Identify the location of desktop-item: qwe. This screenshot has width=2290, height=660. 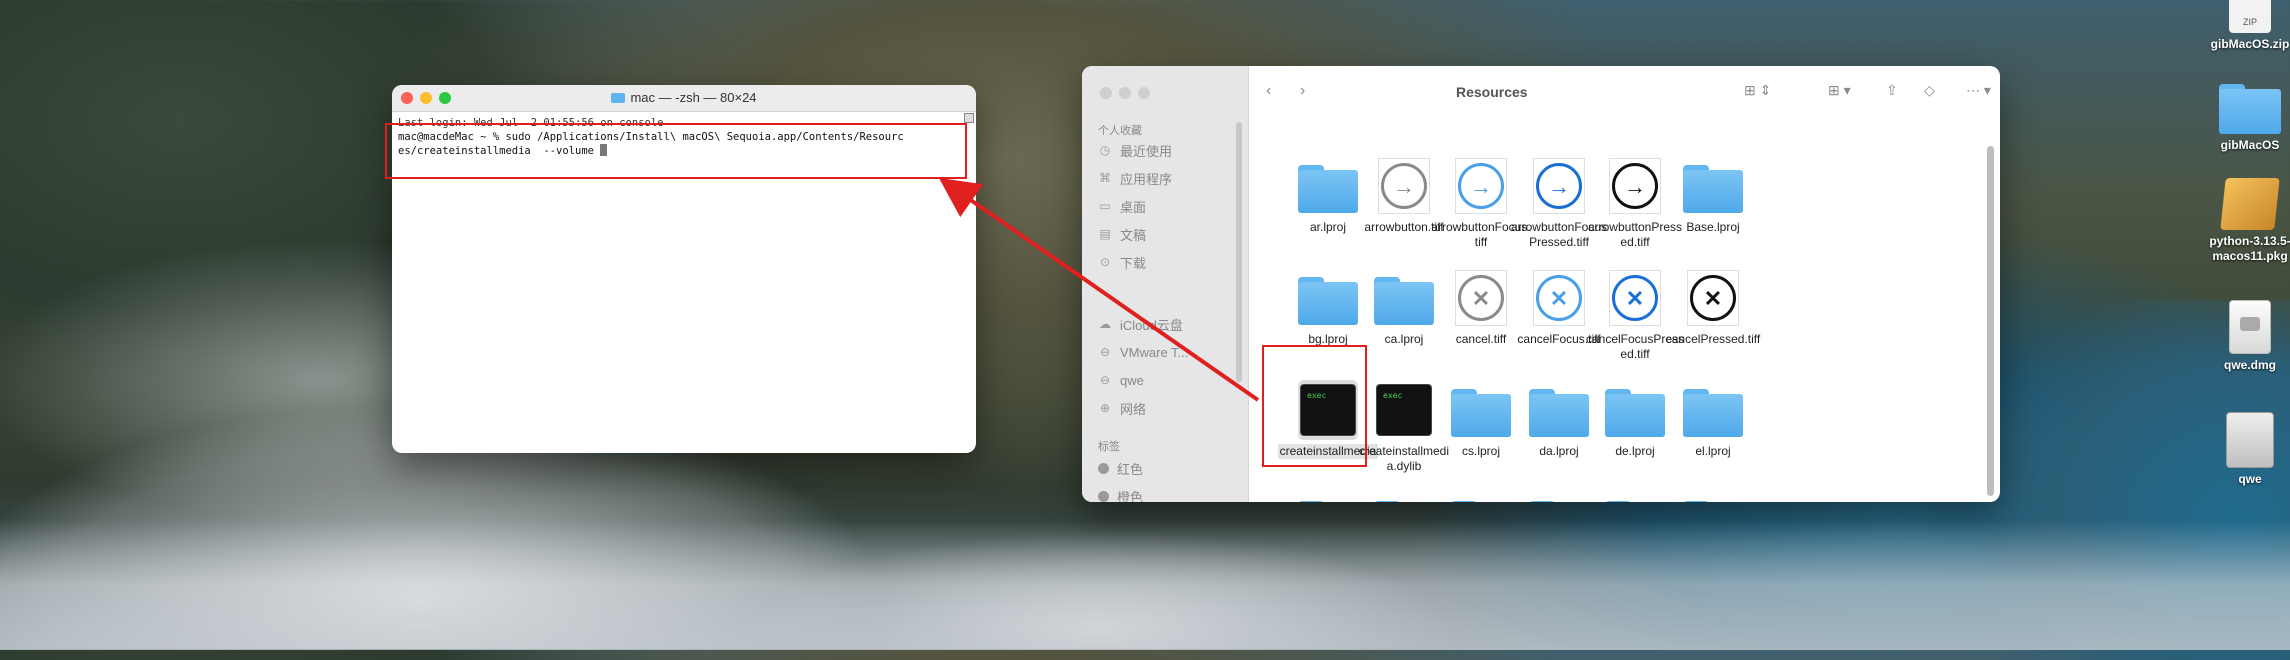
(2242, 449).